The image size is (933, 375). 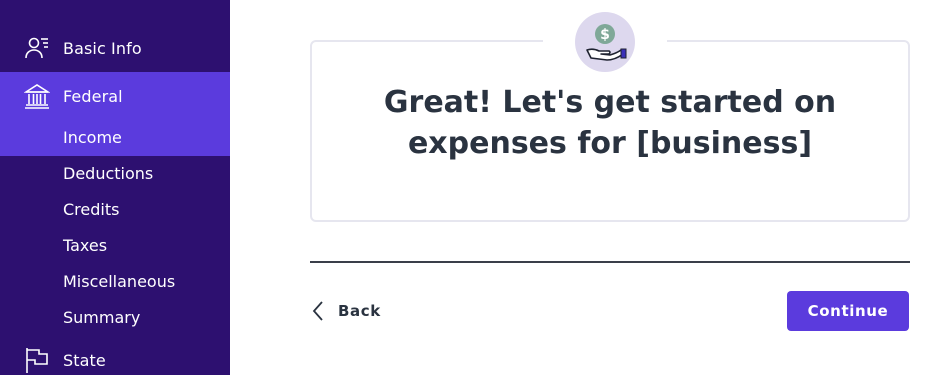 I want to click on sidebar-item-basic-info: Basic Info, so click(x=115, y=48).